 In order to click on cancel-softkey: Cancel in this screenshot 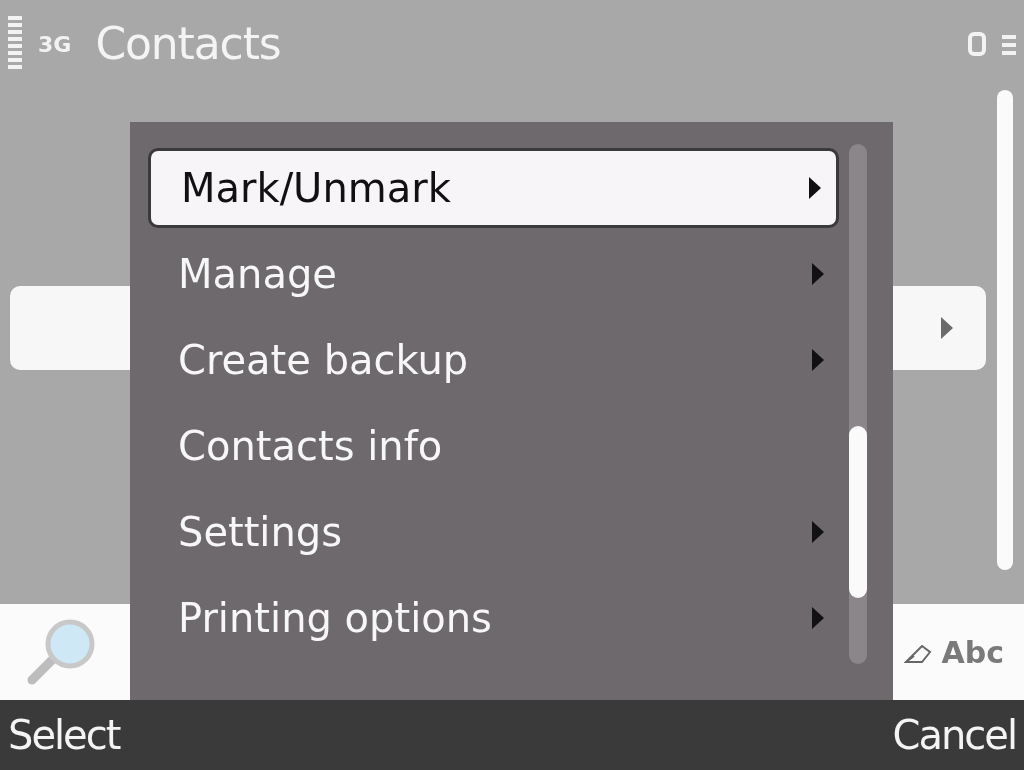, I will do `click(954, 735)`.